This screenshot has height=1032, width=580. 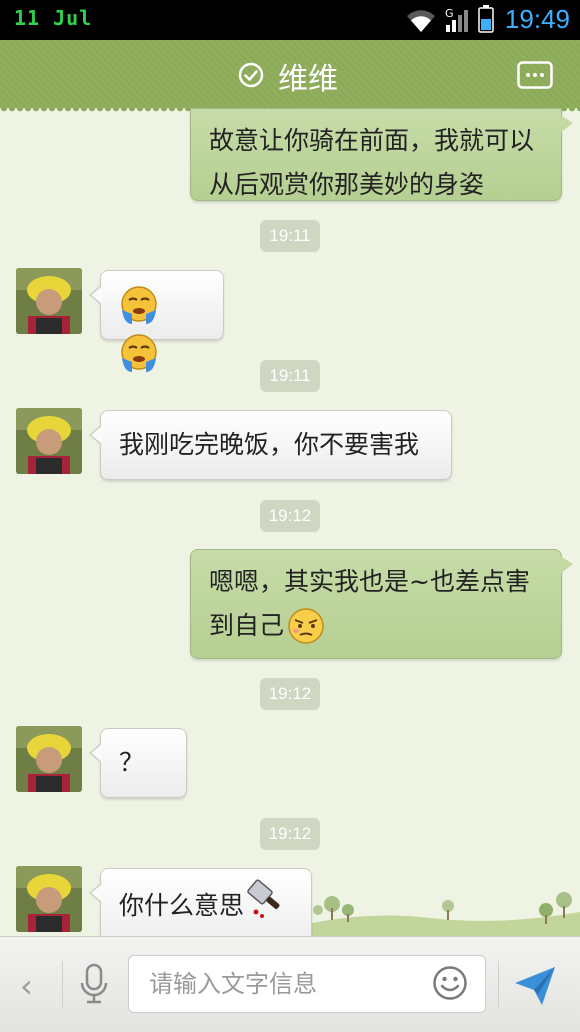 I want to click on wifi-icon, so click(x=421, y=21).